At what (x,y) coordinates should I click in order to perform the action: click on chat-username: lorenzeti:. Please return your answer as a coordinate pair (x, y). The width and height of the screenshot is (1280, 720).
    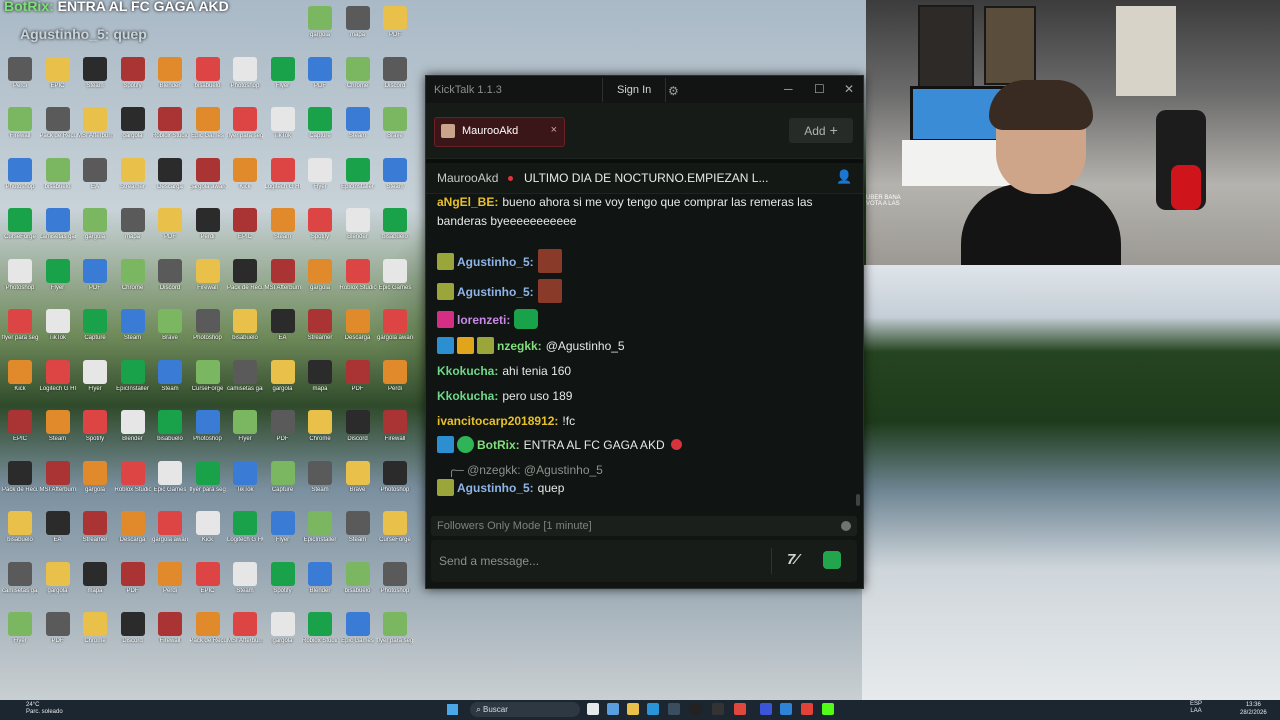
    Looking at the image, I should click on (483, 320).